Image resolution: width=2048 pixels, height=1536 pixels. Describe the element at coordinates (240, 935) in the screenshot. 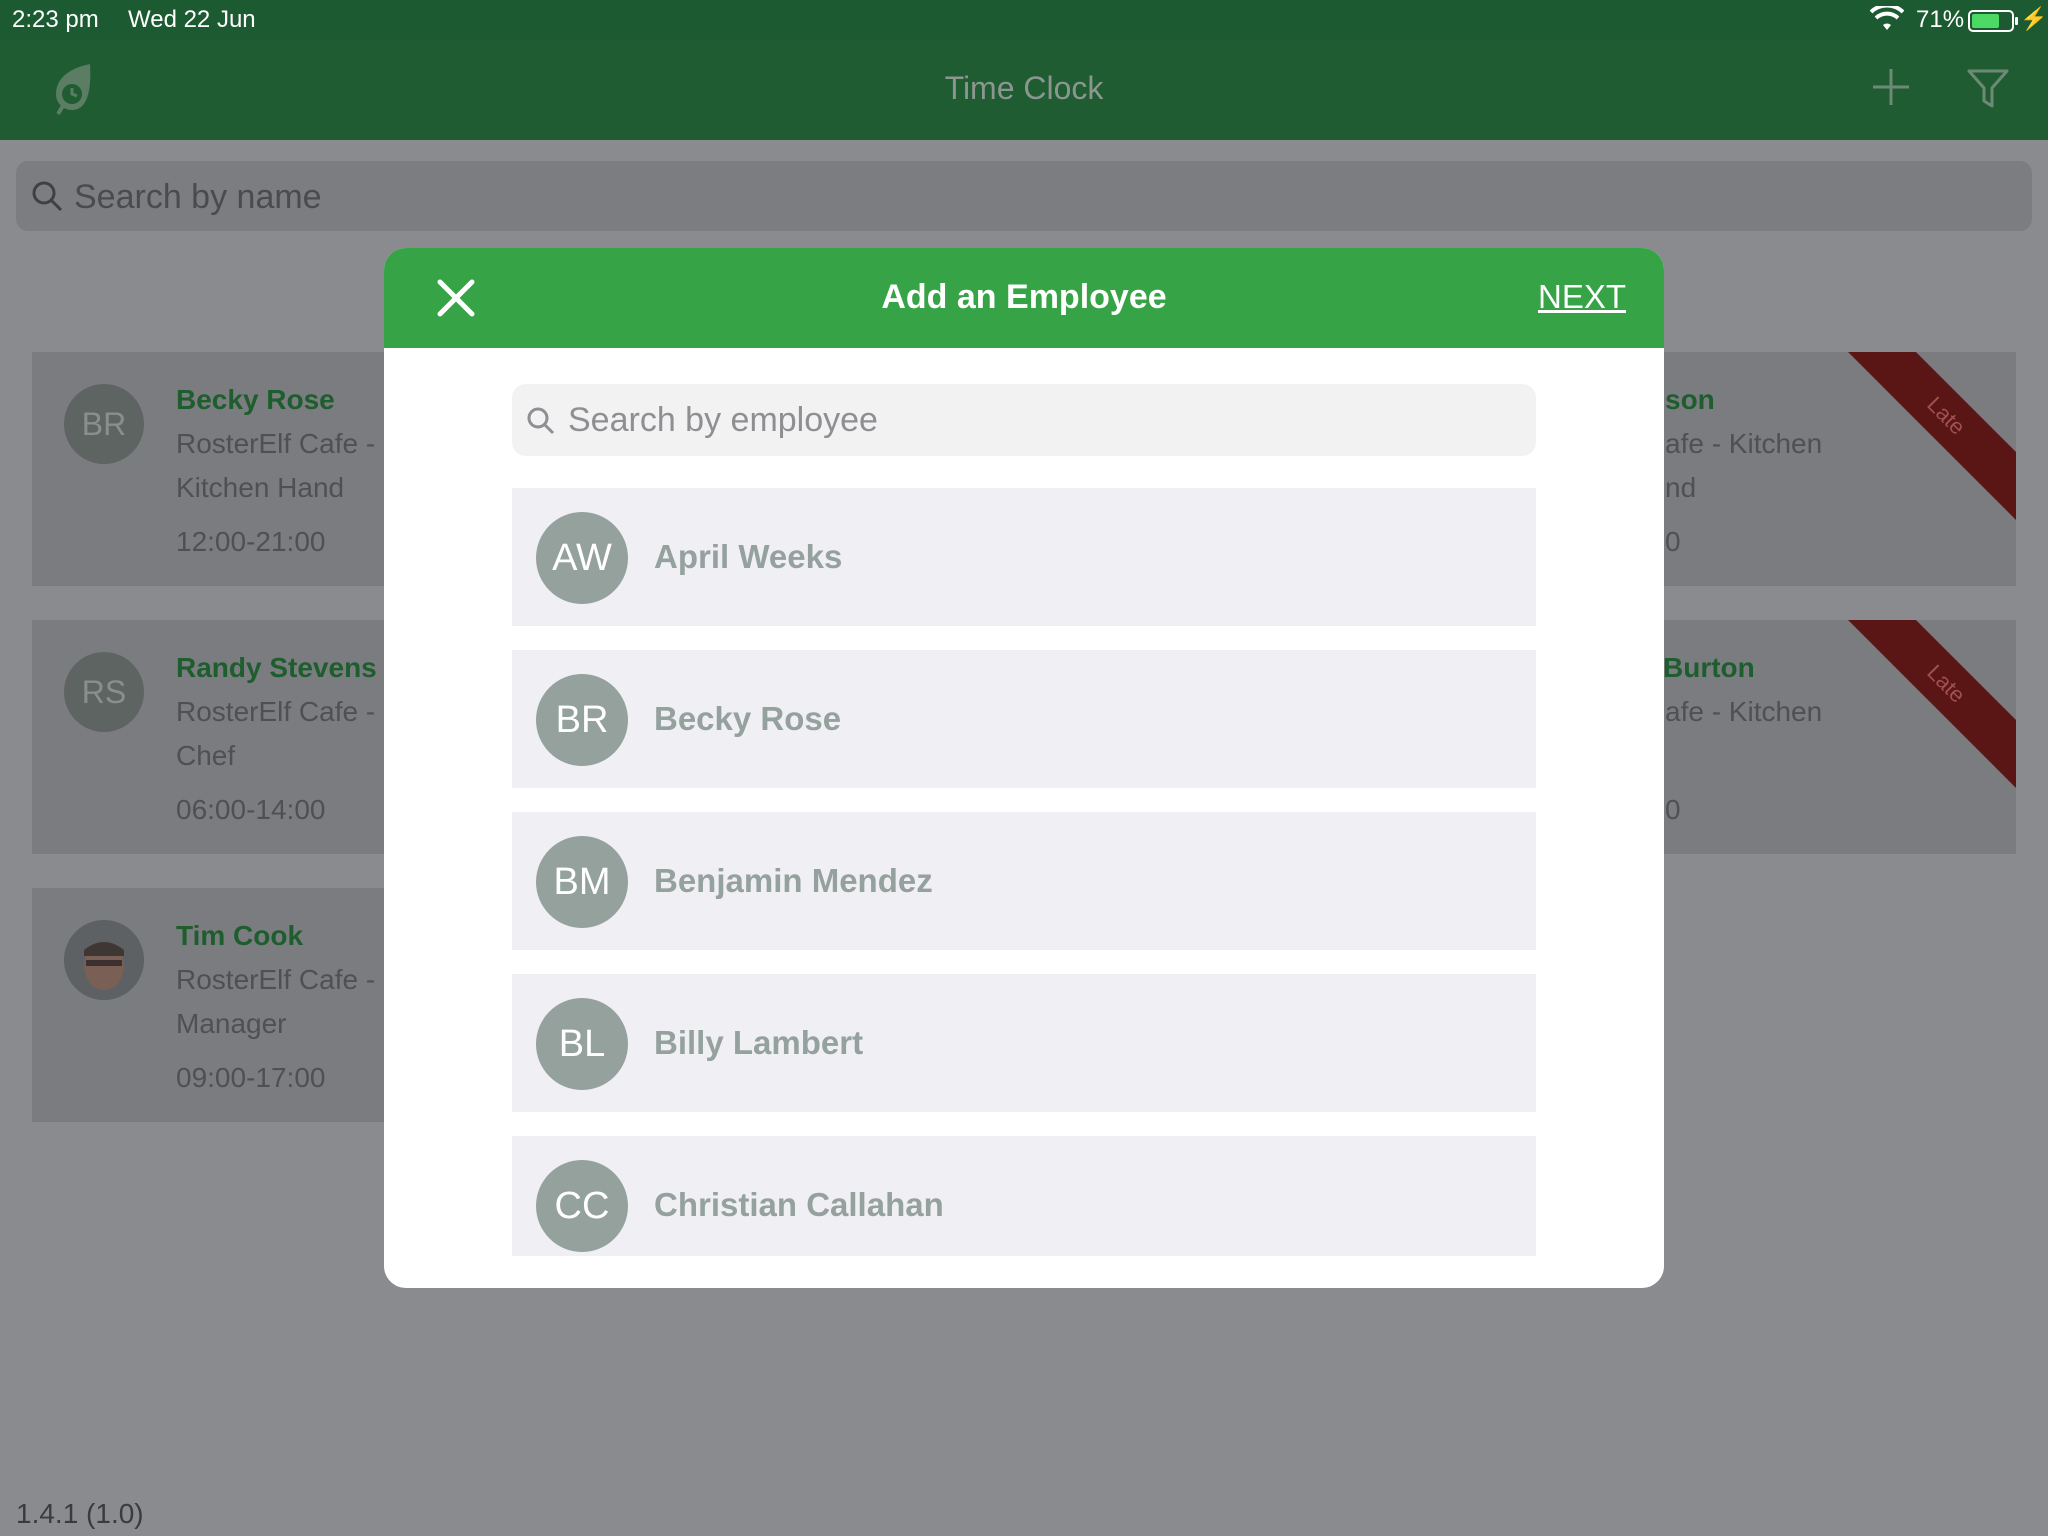

I see `employee-name: Tim Cook` at that location.